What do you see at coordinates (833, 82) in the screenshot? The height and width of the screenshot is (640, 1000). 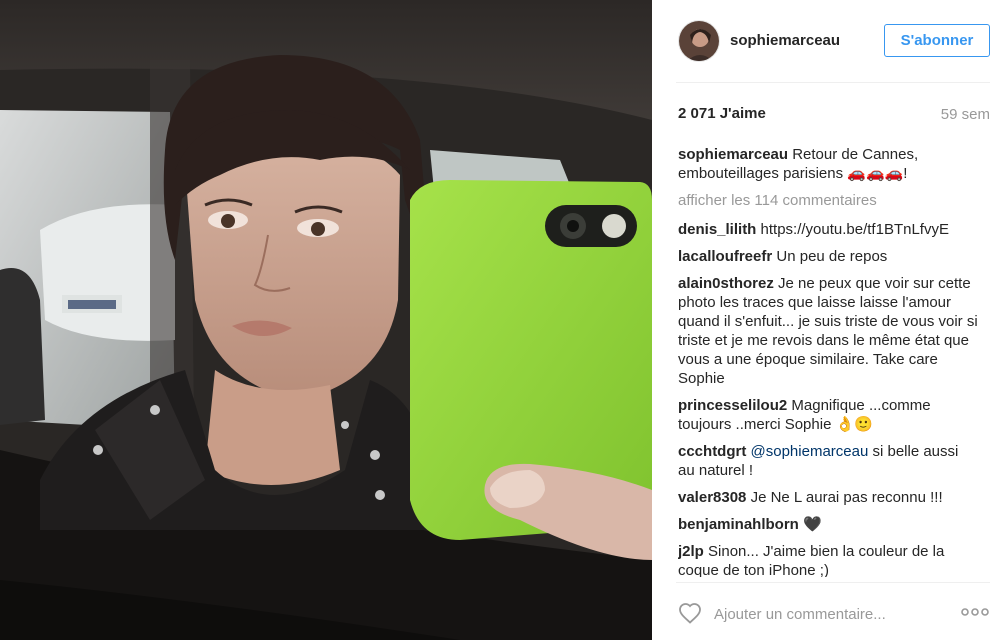 I see `header-divider` at bounding box center [833, 82].